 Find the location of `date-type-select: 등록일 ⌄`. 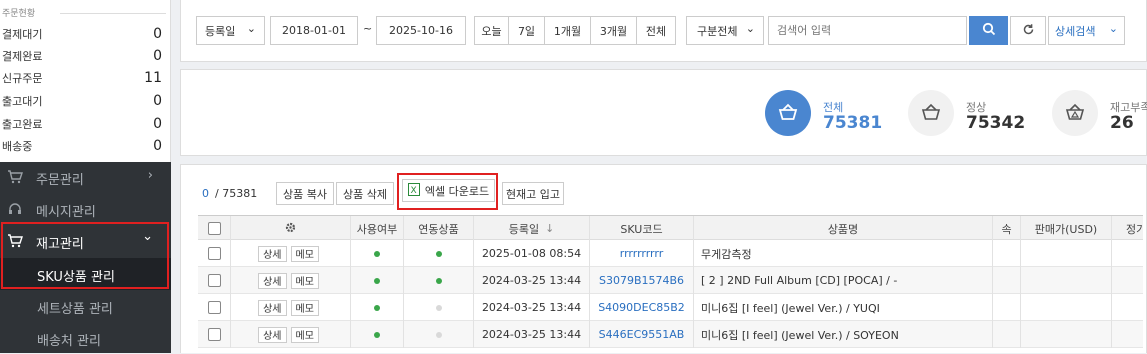

date-type-select: 등록일 ⌄ is located at coordinates (230, 30).